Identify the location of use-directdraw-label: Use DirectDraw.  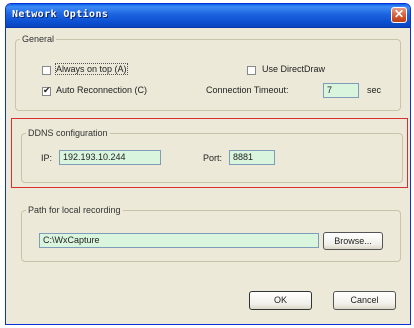
(293, 69).